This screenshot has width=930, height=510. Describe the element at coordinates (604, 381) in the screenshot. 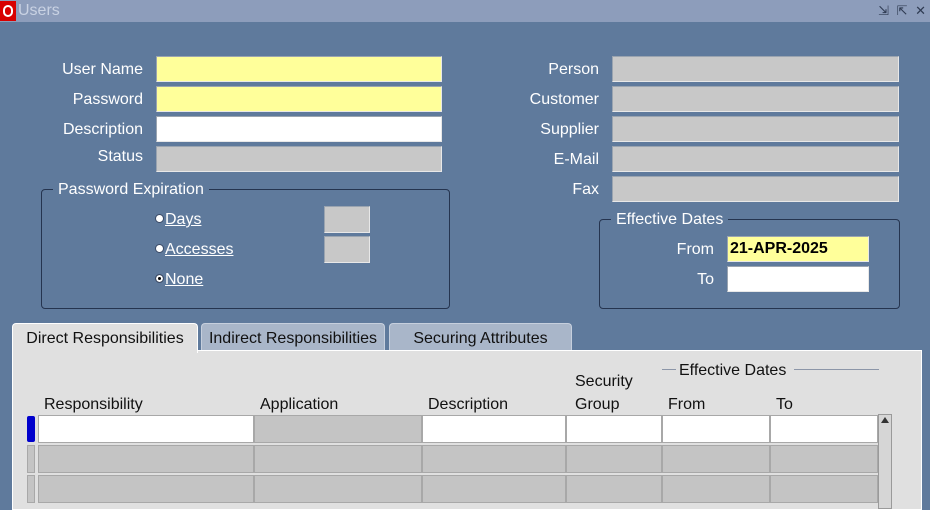

I see `column-header-security-line1: Security` at that location.